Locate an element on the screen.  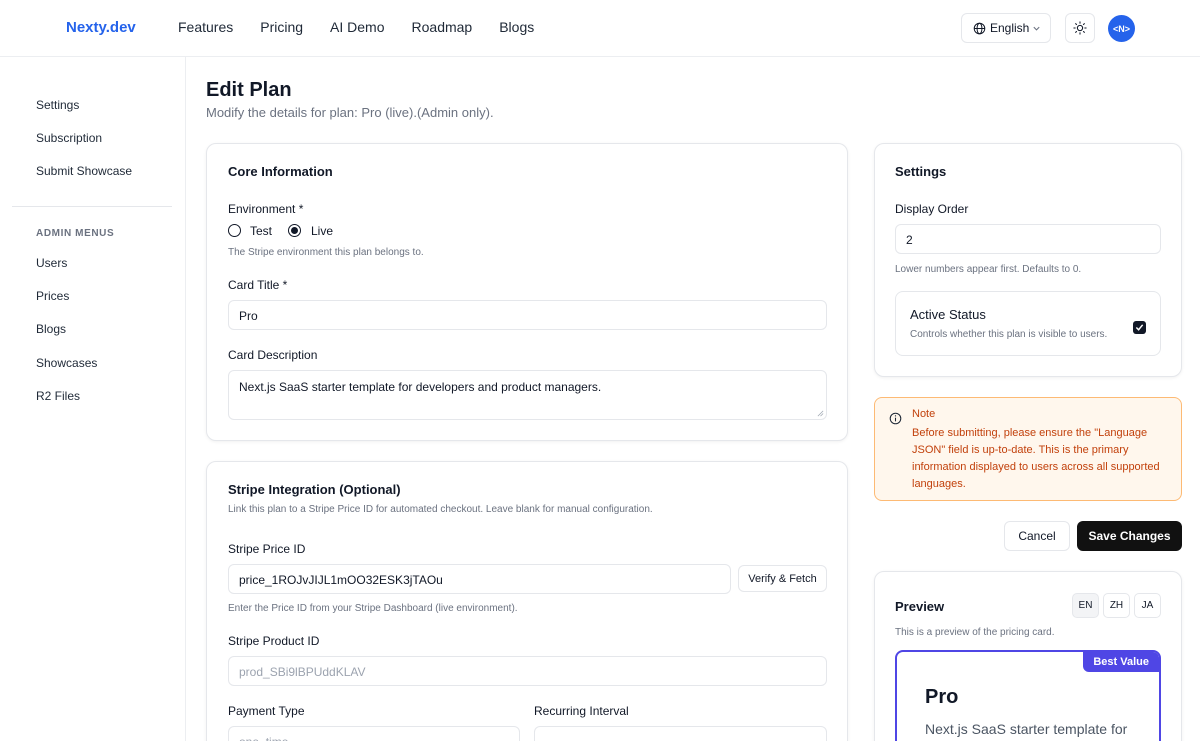
main-nav: Features Pricing AI Demo Roadmap Blogs is located at coordinates (369, 27).